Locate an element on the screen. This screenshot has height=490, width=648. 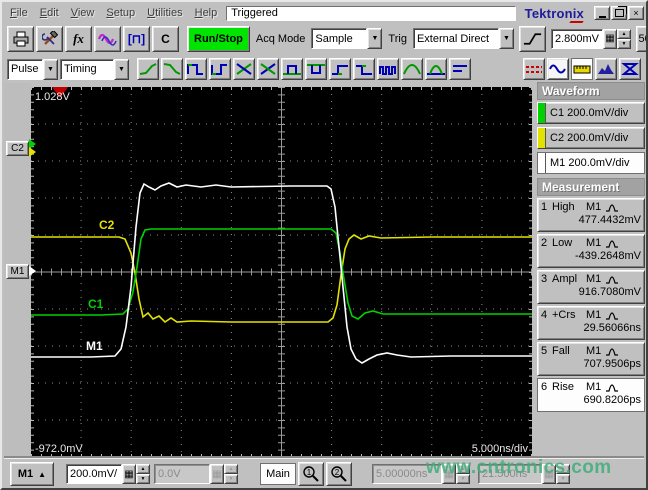
meas-num: 3 is located at coordinates (544, 279).